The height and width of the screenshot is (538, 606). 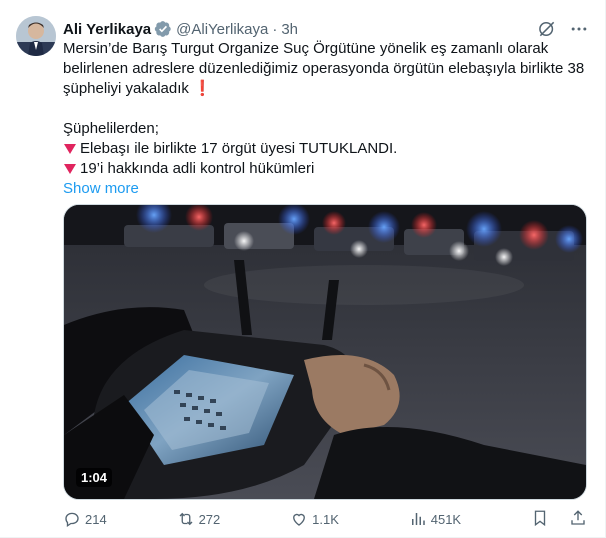 What do you see at coordinates (101, 189) in the screenshot?
I see `show-more-link: Show more` at bounding box center [101, 189].